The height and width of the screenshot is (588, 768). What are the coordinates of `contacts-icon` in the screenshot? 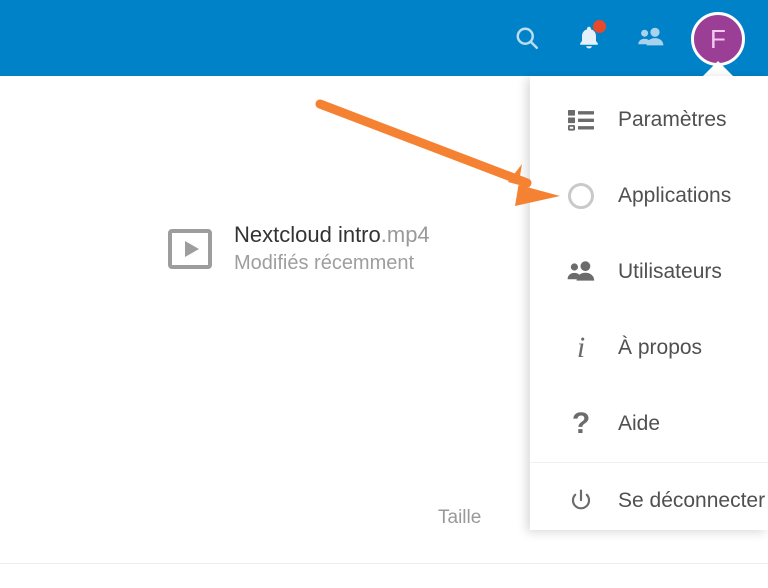 It's located at (651, 38).